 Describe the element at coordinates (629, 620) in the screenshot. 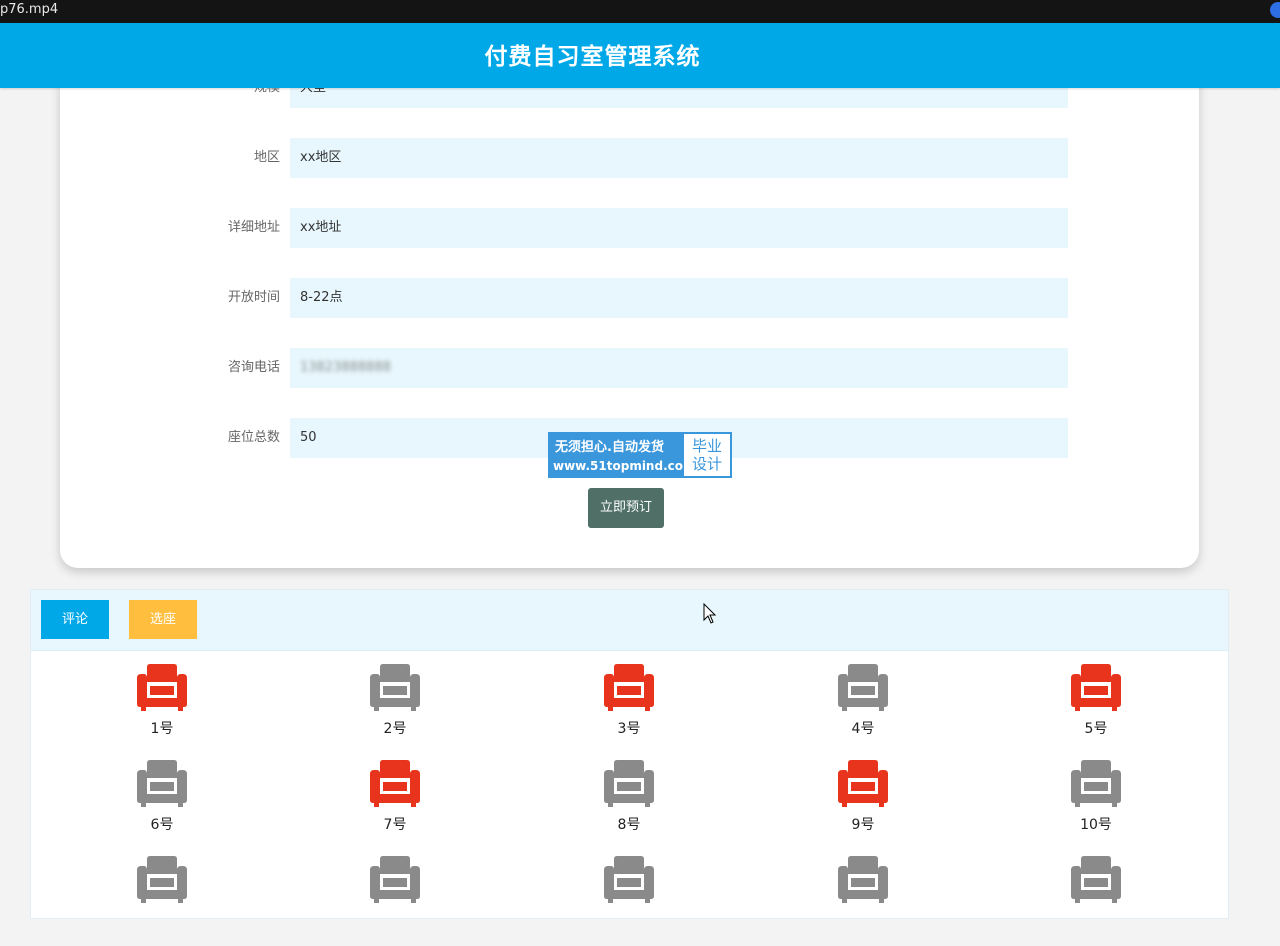

I see `panel-tabs: 评论 选座` at that location.